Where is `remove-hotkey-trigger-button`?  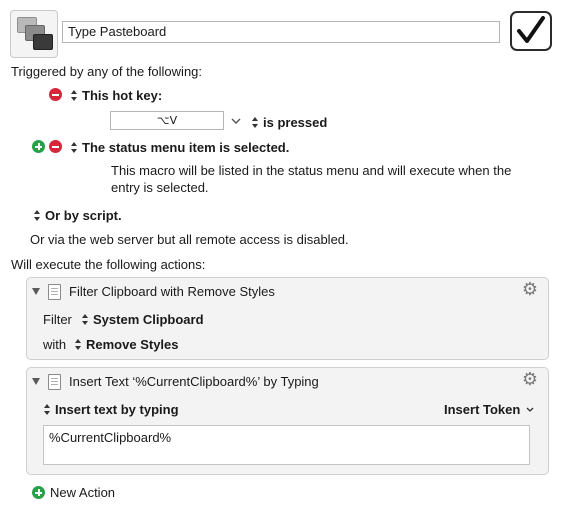 remove-hotkey-trigger-button is located at coordinates (55, 94).